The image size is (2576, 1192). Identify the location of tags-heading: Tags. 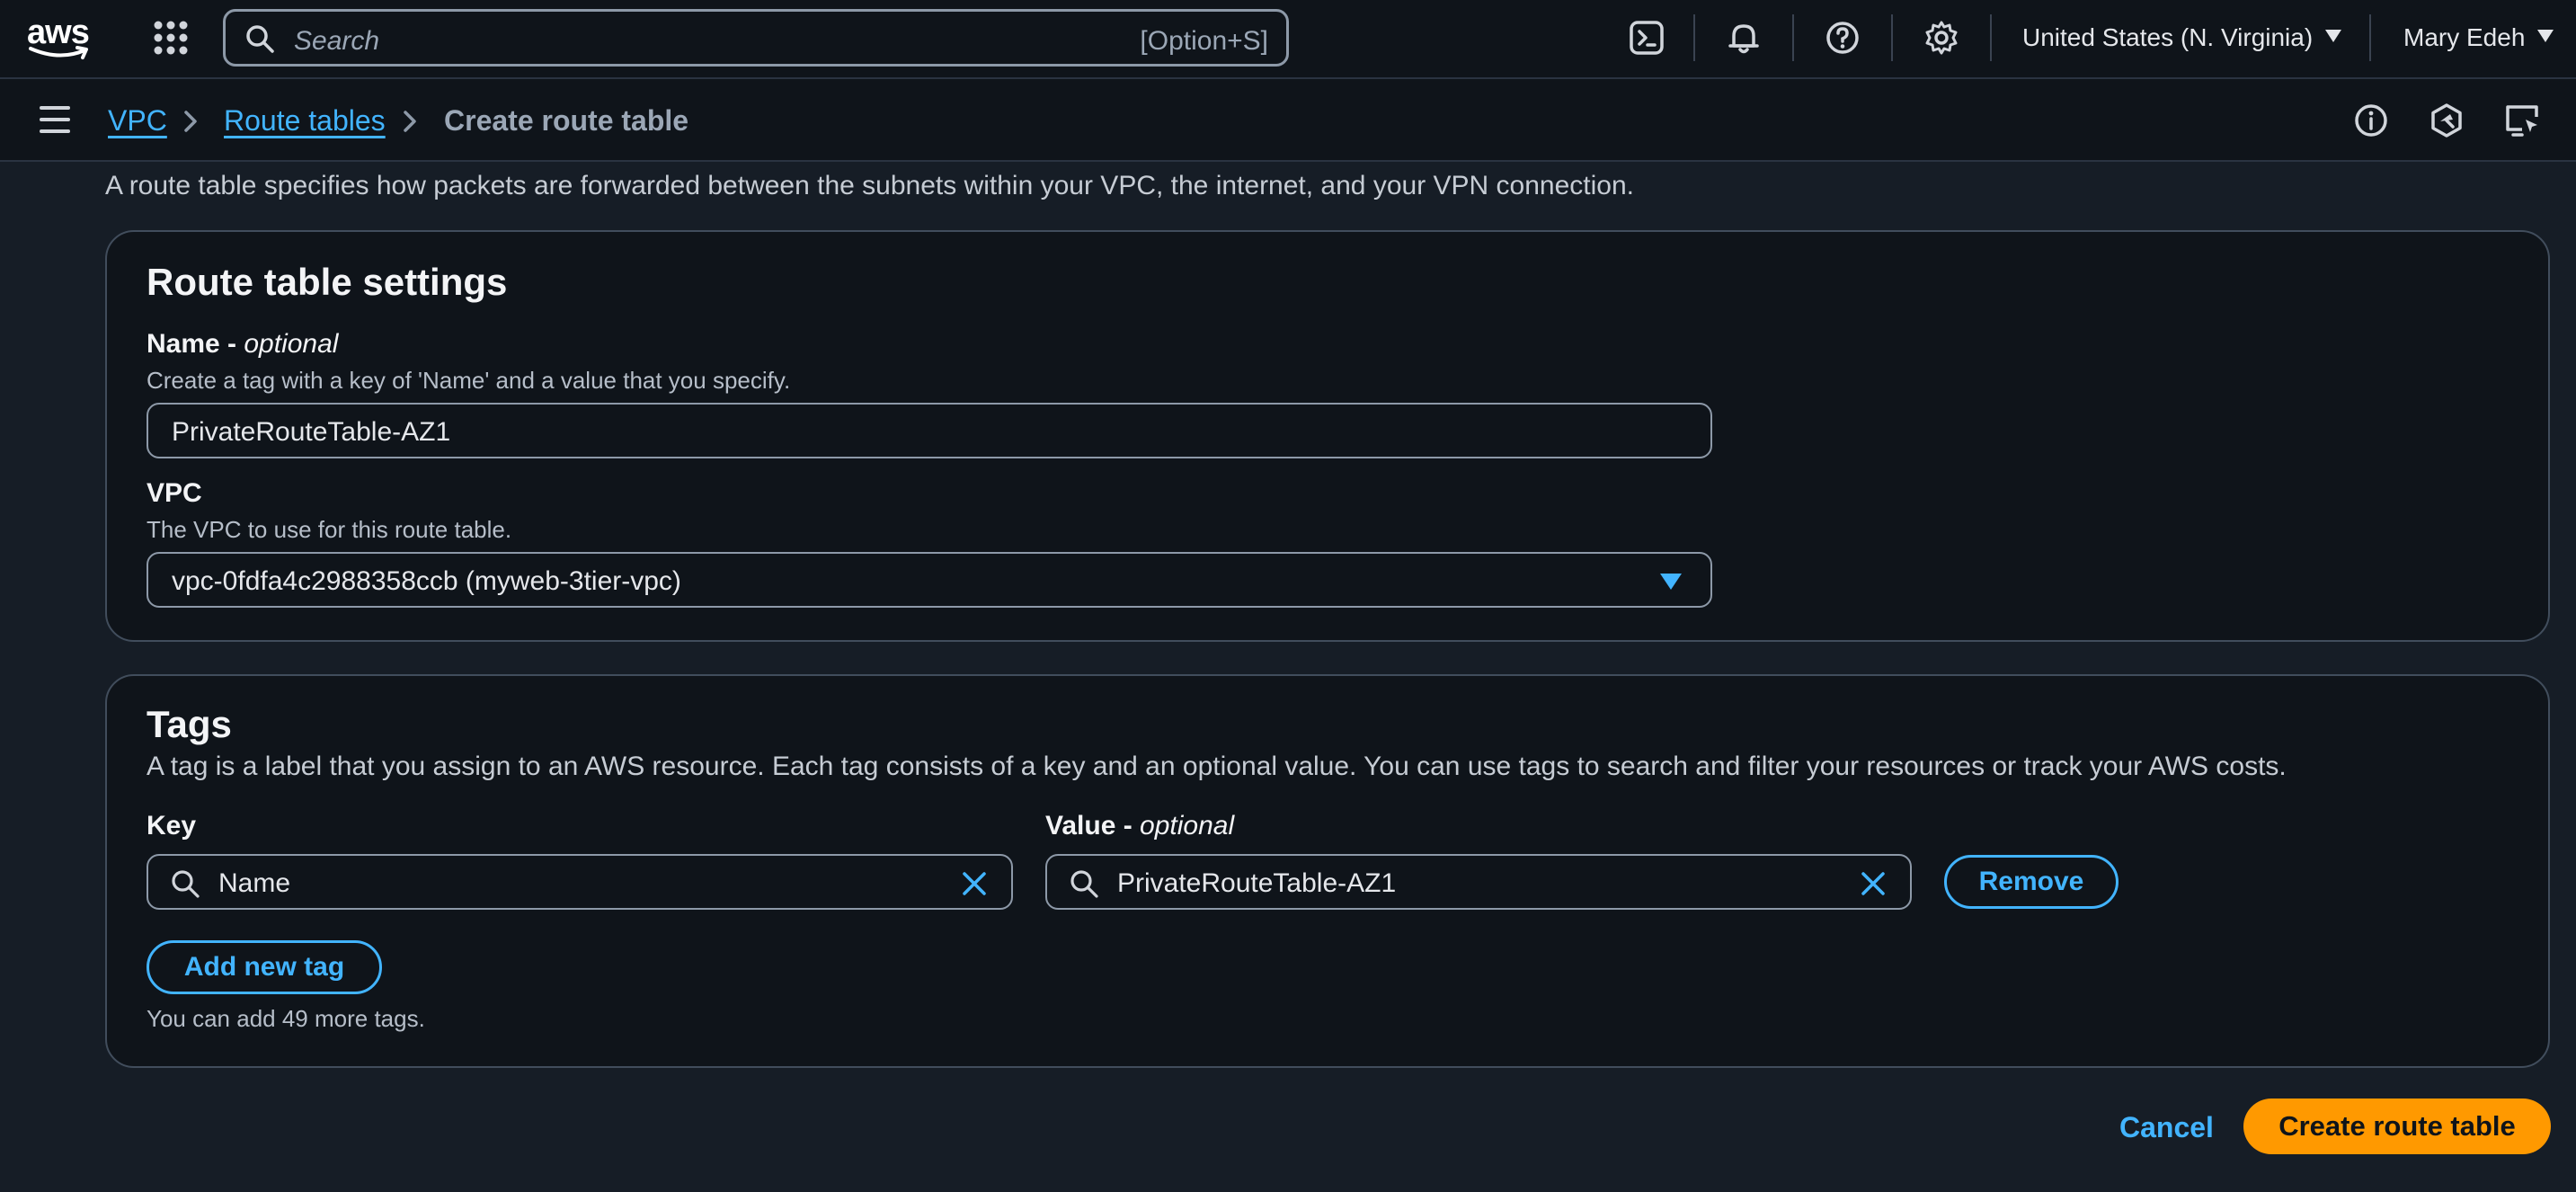
(189, 724).